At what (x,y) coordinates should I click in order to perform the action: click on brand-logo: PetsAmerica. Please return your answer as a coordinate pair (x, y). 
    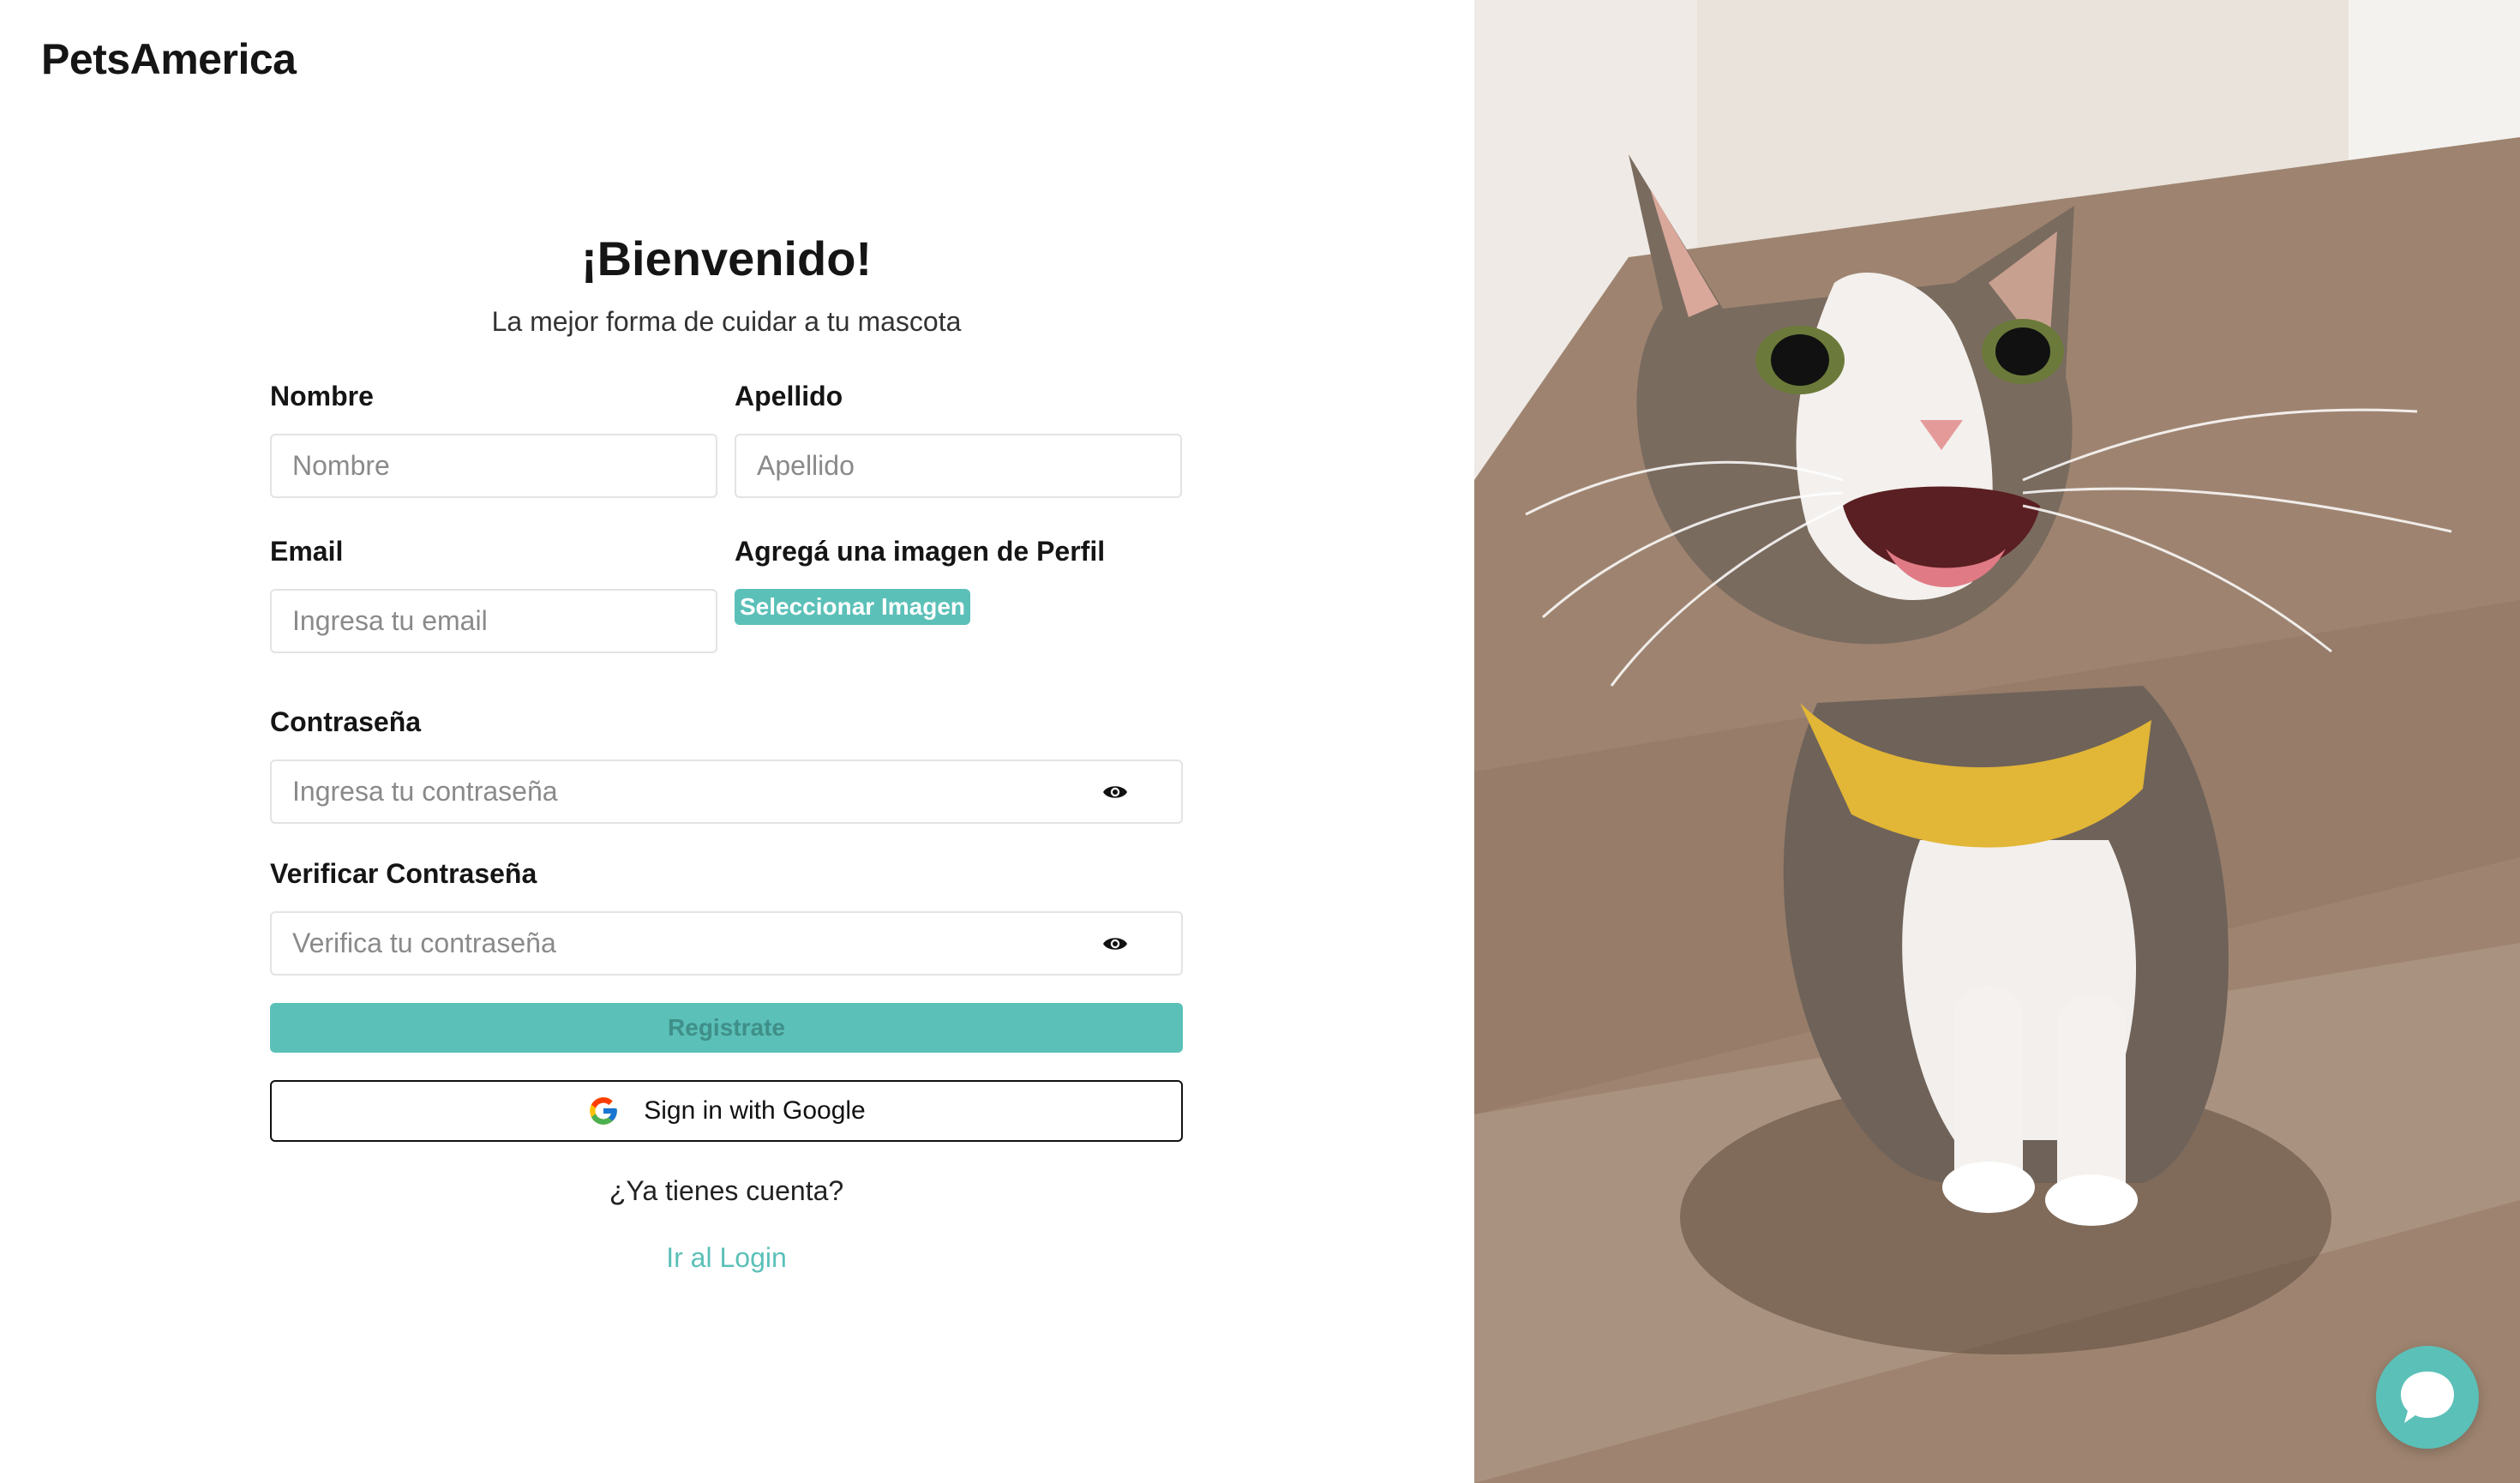
    Looking at the image, I should click on (169, 59).